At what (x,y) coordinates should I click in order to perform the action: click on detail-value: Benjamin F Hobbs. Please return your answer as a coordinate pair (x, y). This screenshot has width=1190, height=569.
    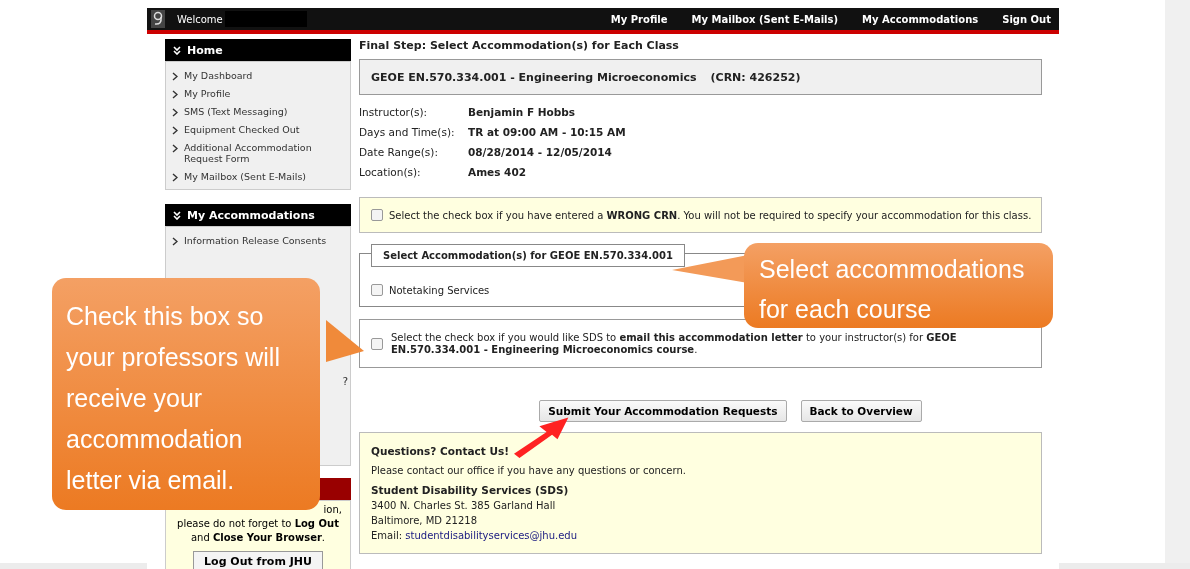
    Looking at the image, I should click on (522, 112).